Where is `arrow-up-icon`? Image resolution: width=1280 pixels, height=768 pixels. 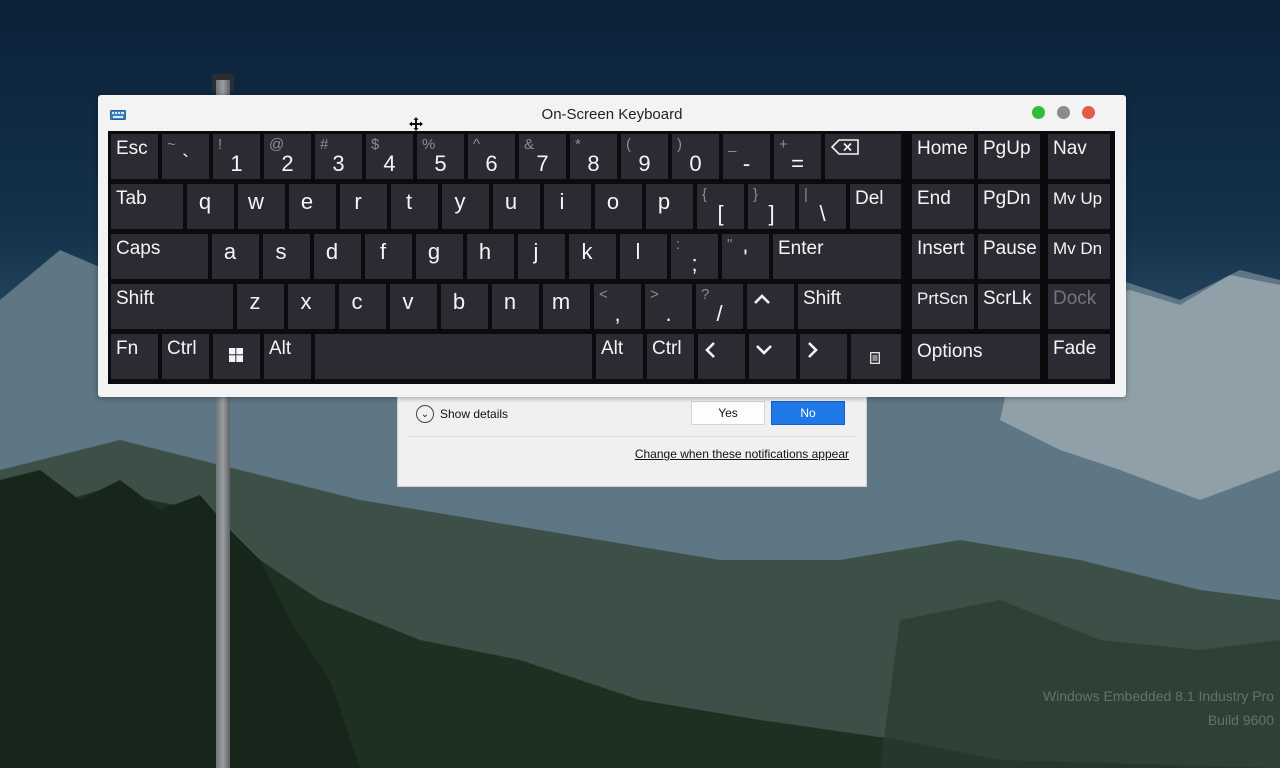 arrow-up-icon is located at coordinates (762, 299).